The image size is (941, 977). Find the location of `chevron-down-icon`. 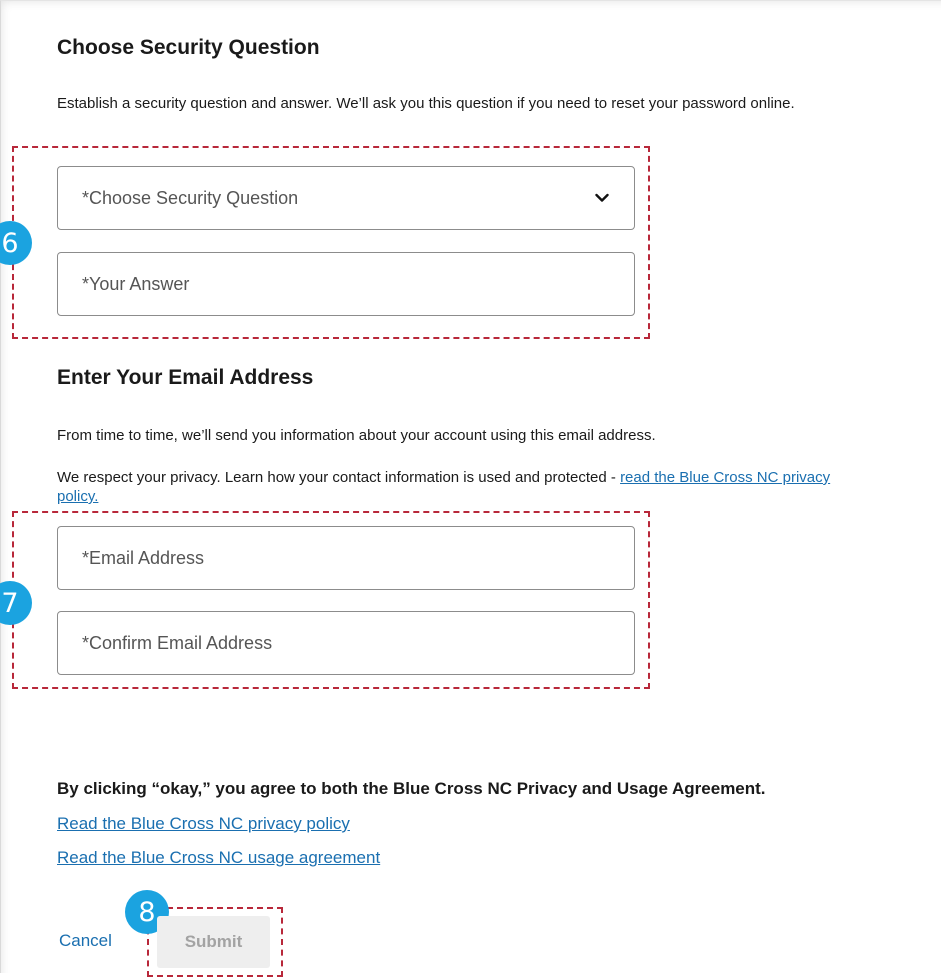

chevron-down-icon is located at coordinates (602, 198).